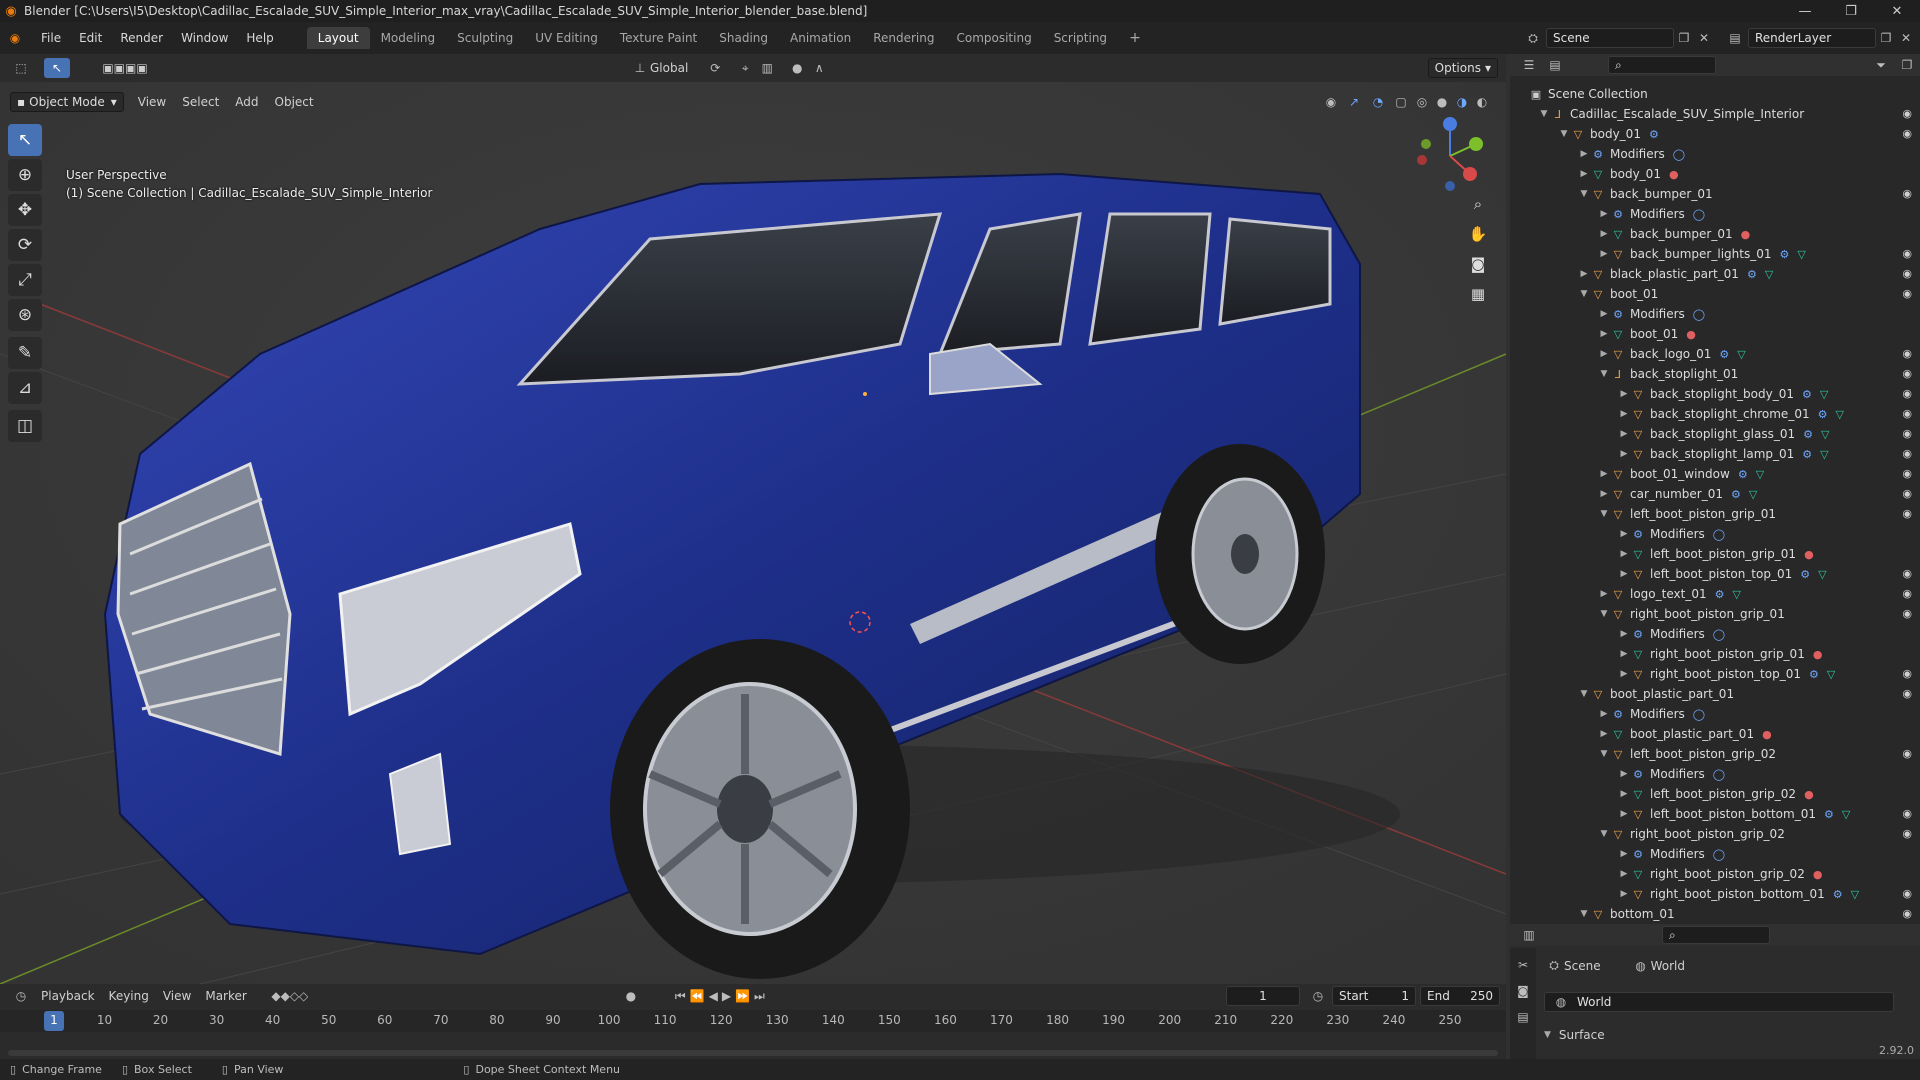 This screenshot has width=1920, height=1080. What do you see at coordinates (1450, 124) in the screenshot?
I see `z-axis-icon` at bounding box center [1450, 124].